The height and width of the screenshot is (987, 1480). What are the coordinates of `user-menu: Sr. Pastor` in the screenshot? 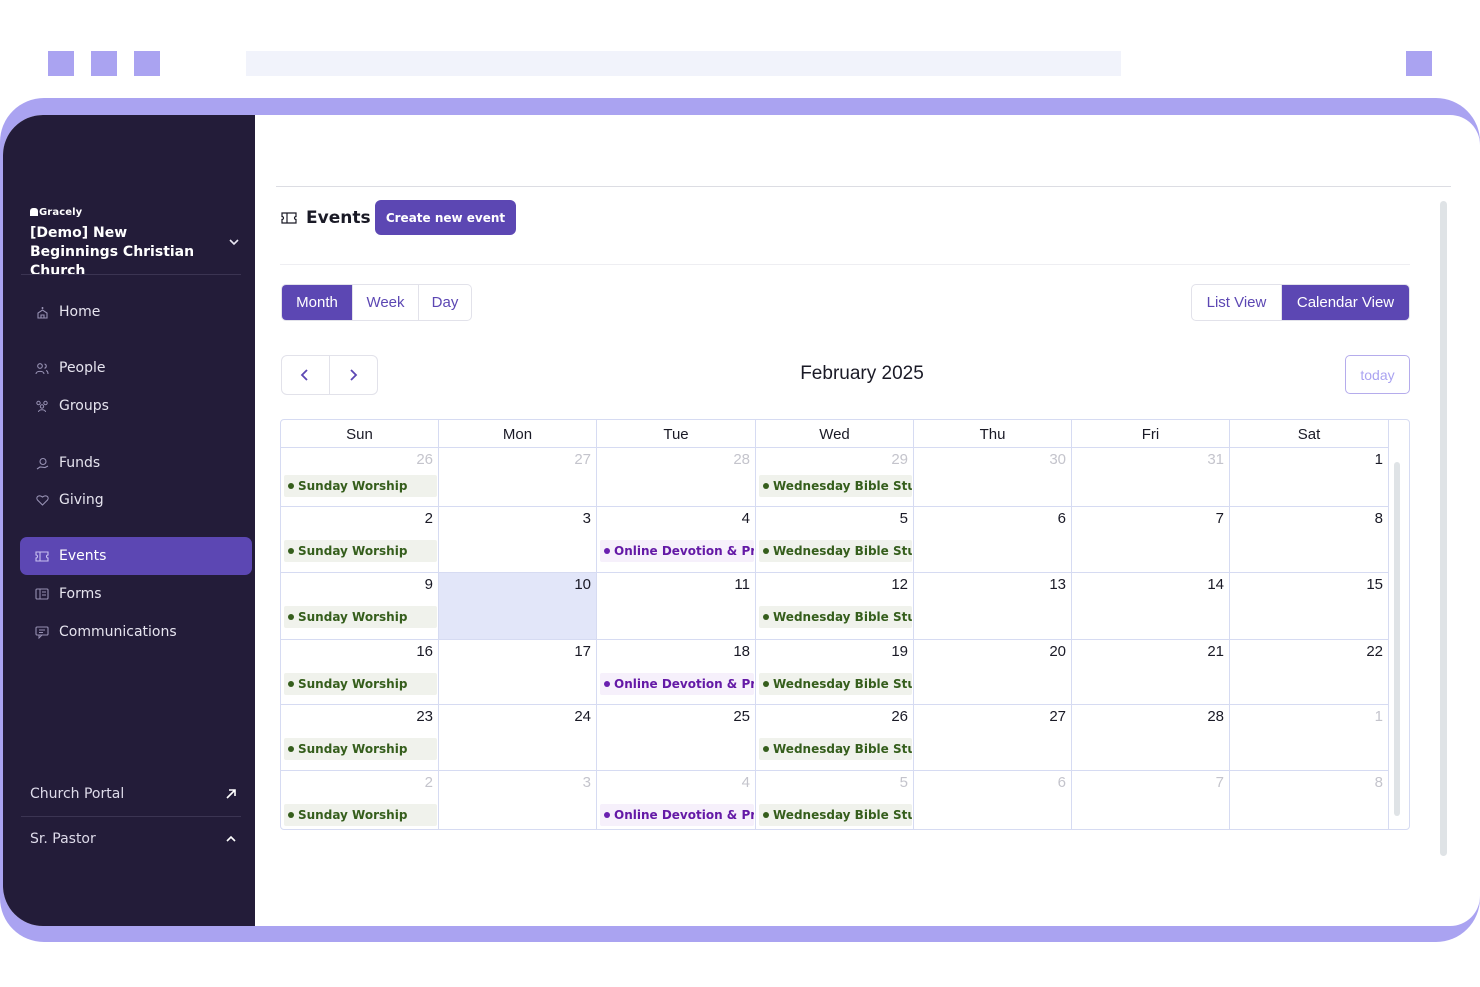 It's located at (63, 839).